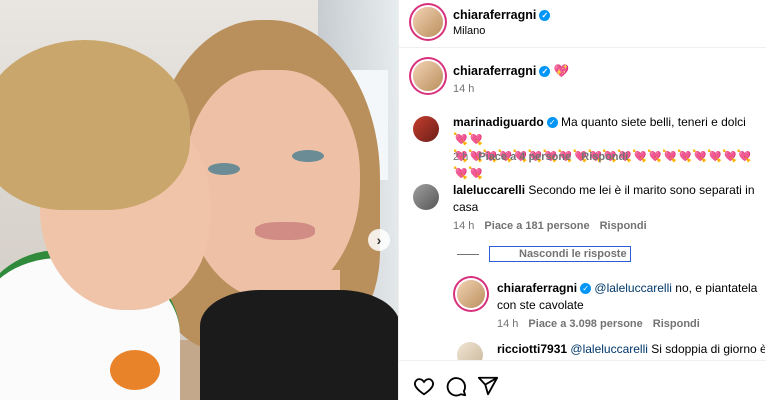 The image size is (766, 400). Describe the element at coordinates (468, 254) in the screenshot. I see `divider` at that location.